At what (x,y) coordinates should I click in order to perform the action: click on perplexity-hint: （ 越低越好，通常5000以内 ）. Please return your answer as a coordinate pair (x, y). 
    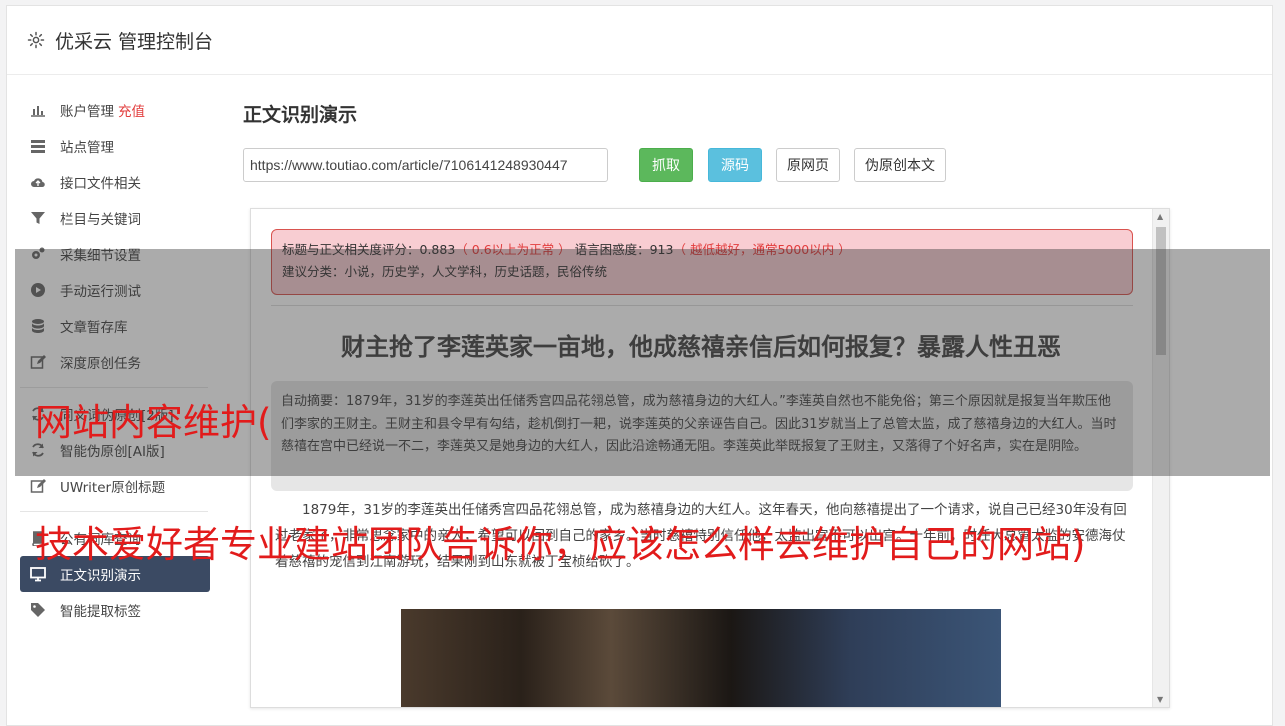
    Looking at the image, I should click on (762, 249).